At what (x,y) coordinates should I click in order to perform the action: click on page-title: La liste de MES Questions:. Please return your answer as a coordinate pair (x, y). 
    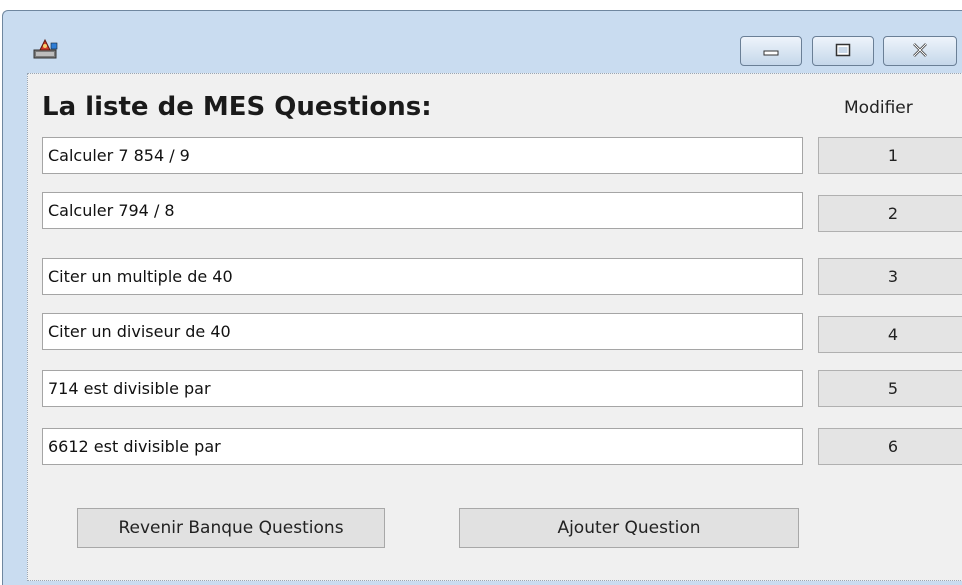
    Looking at the image, I should click on (237, 107).